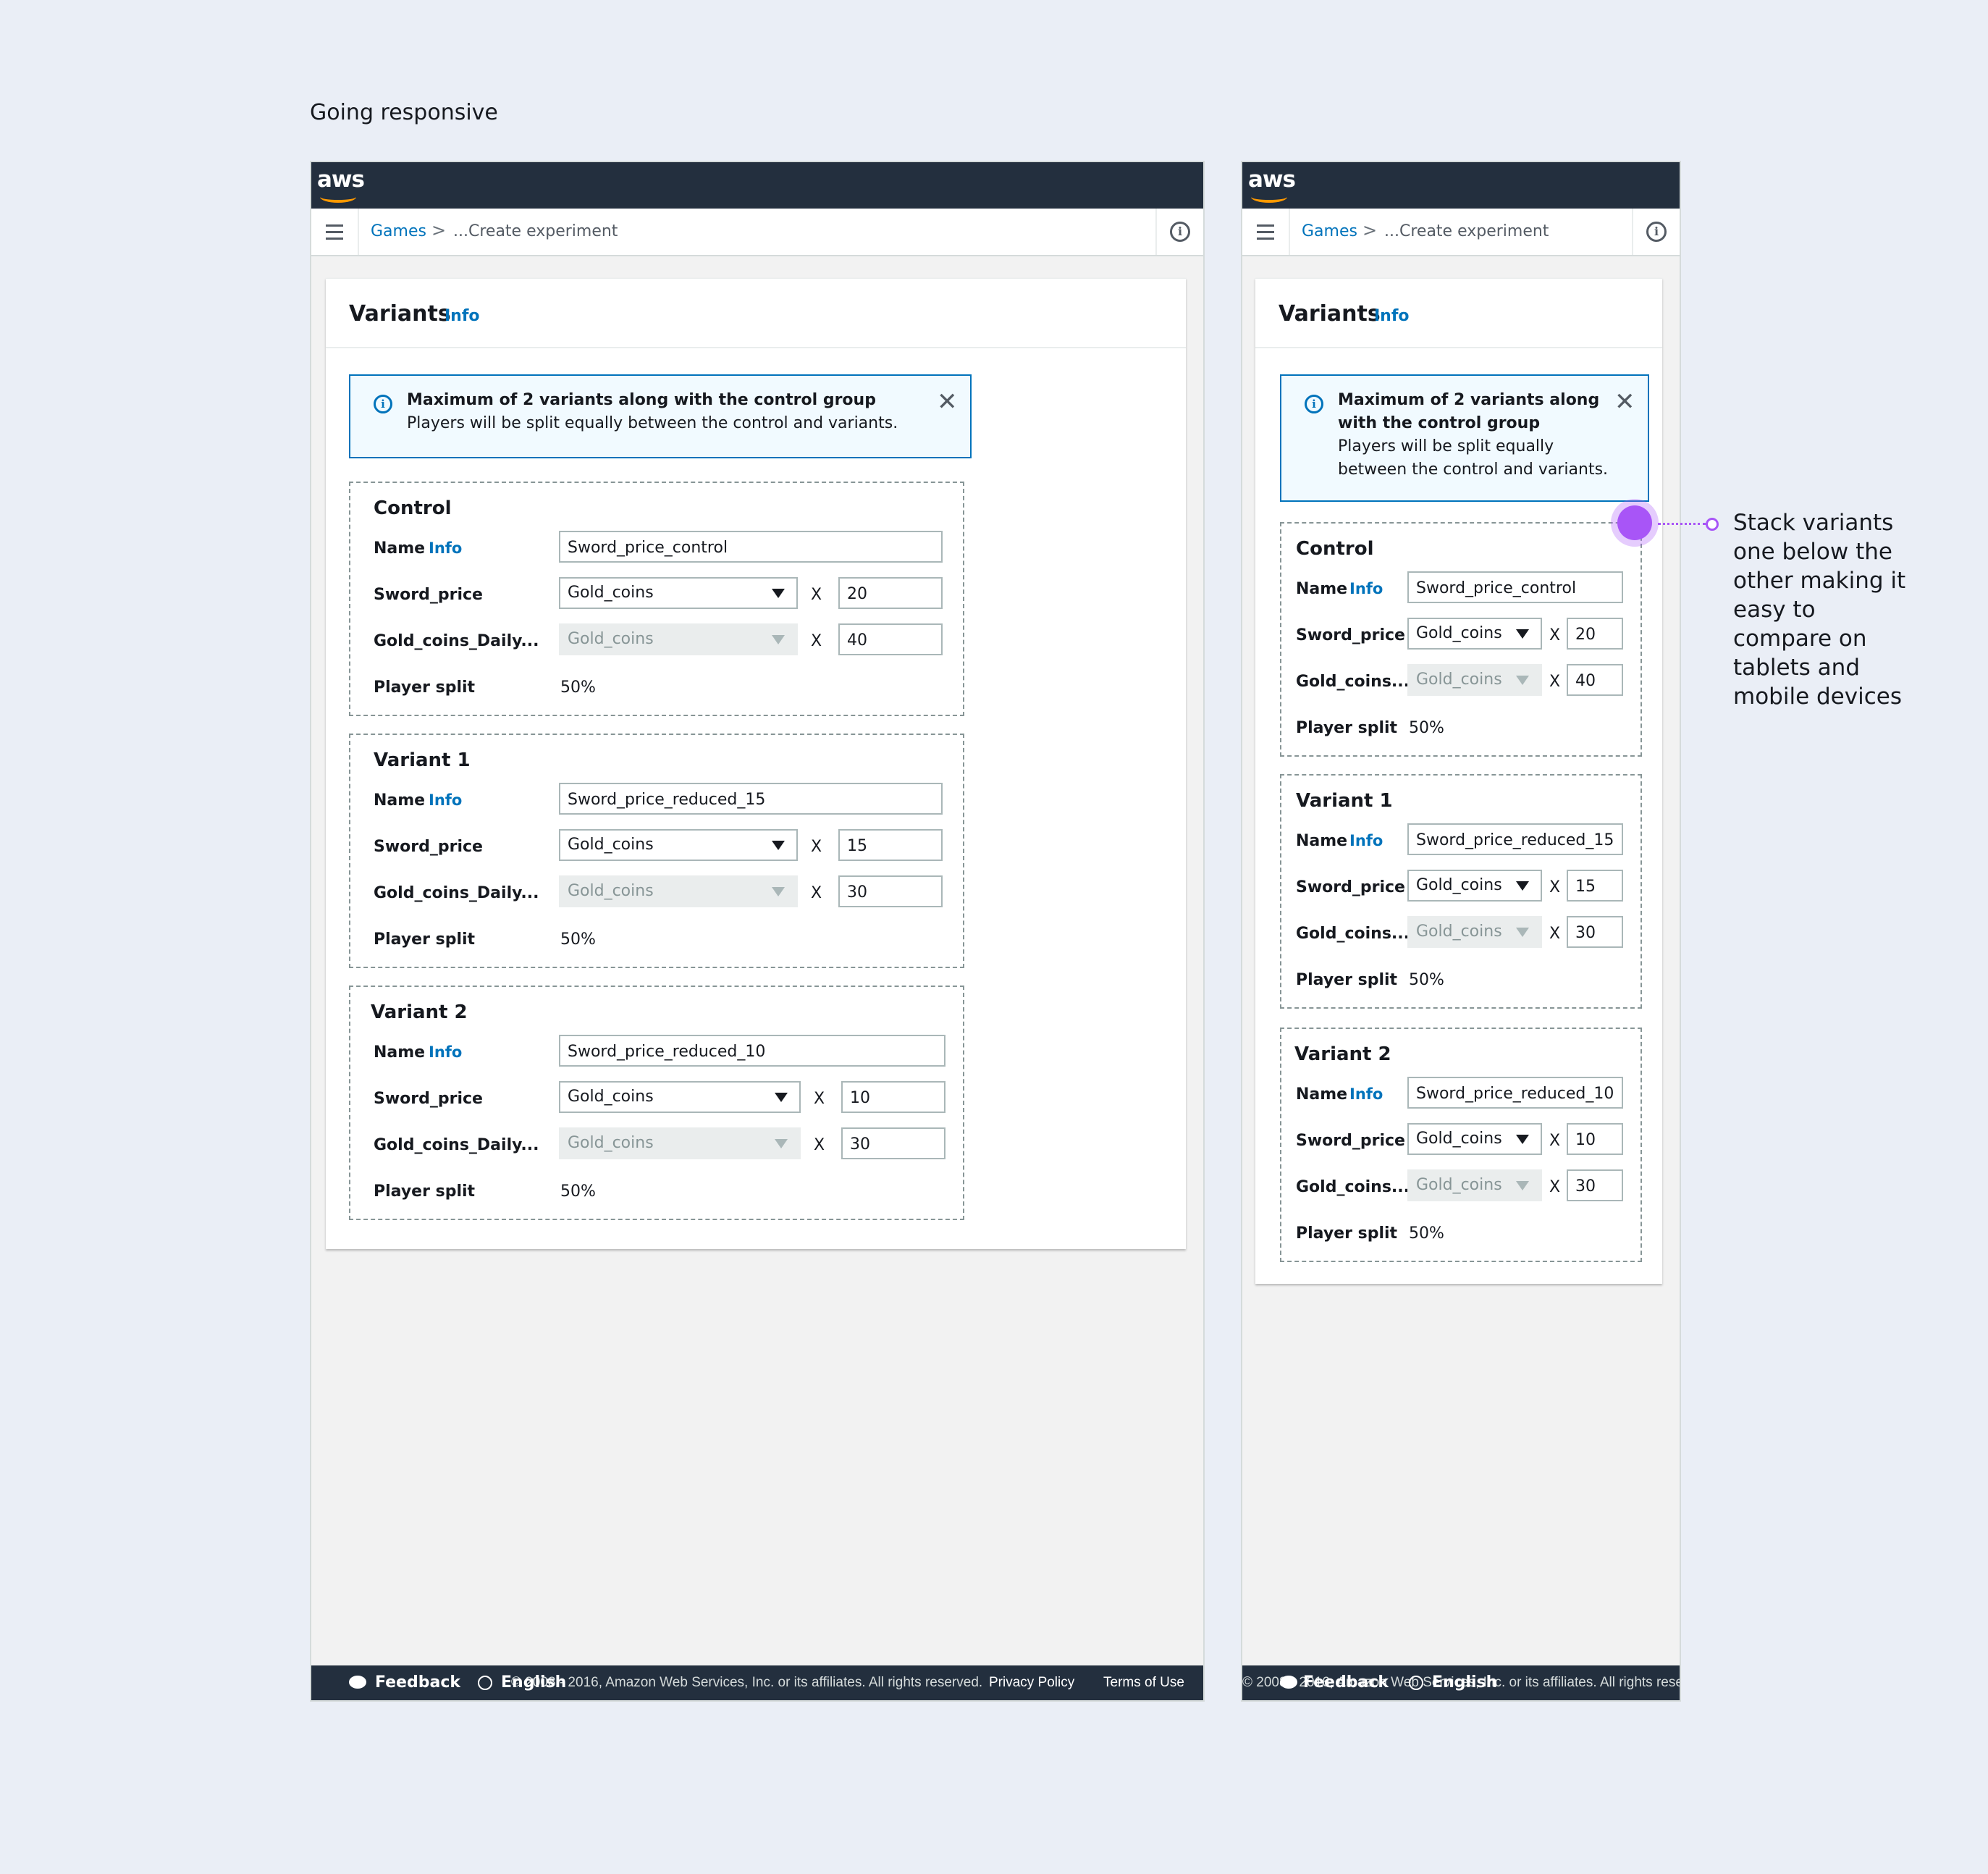 The height and width of the screenshot is (1874, 1988). I want to click on alert-body-line-1: Players will be split equally, so click(1446, 446).